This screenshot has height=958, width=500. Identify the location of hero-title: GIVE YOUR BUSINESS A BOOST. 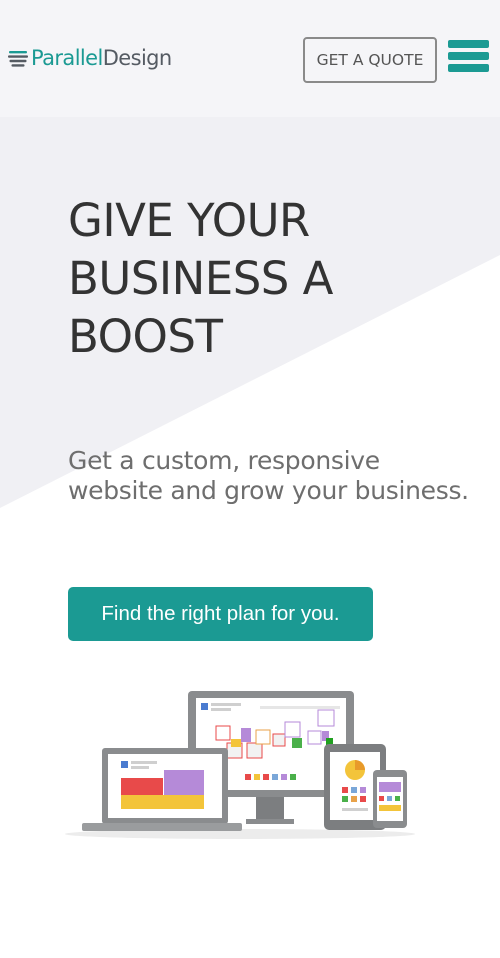
(200, 278).